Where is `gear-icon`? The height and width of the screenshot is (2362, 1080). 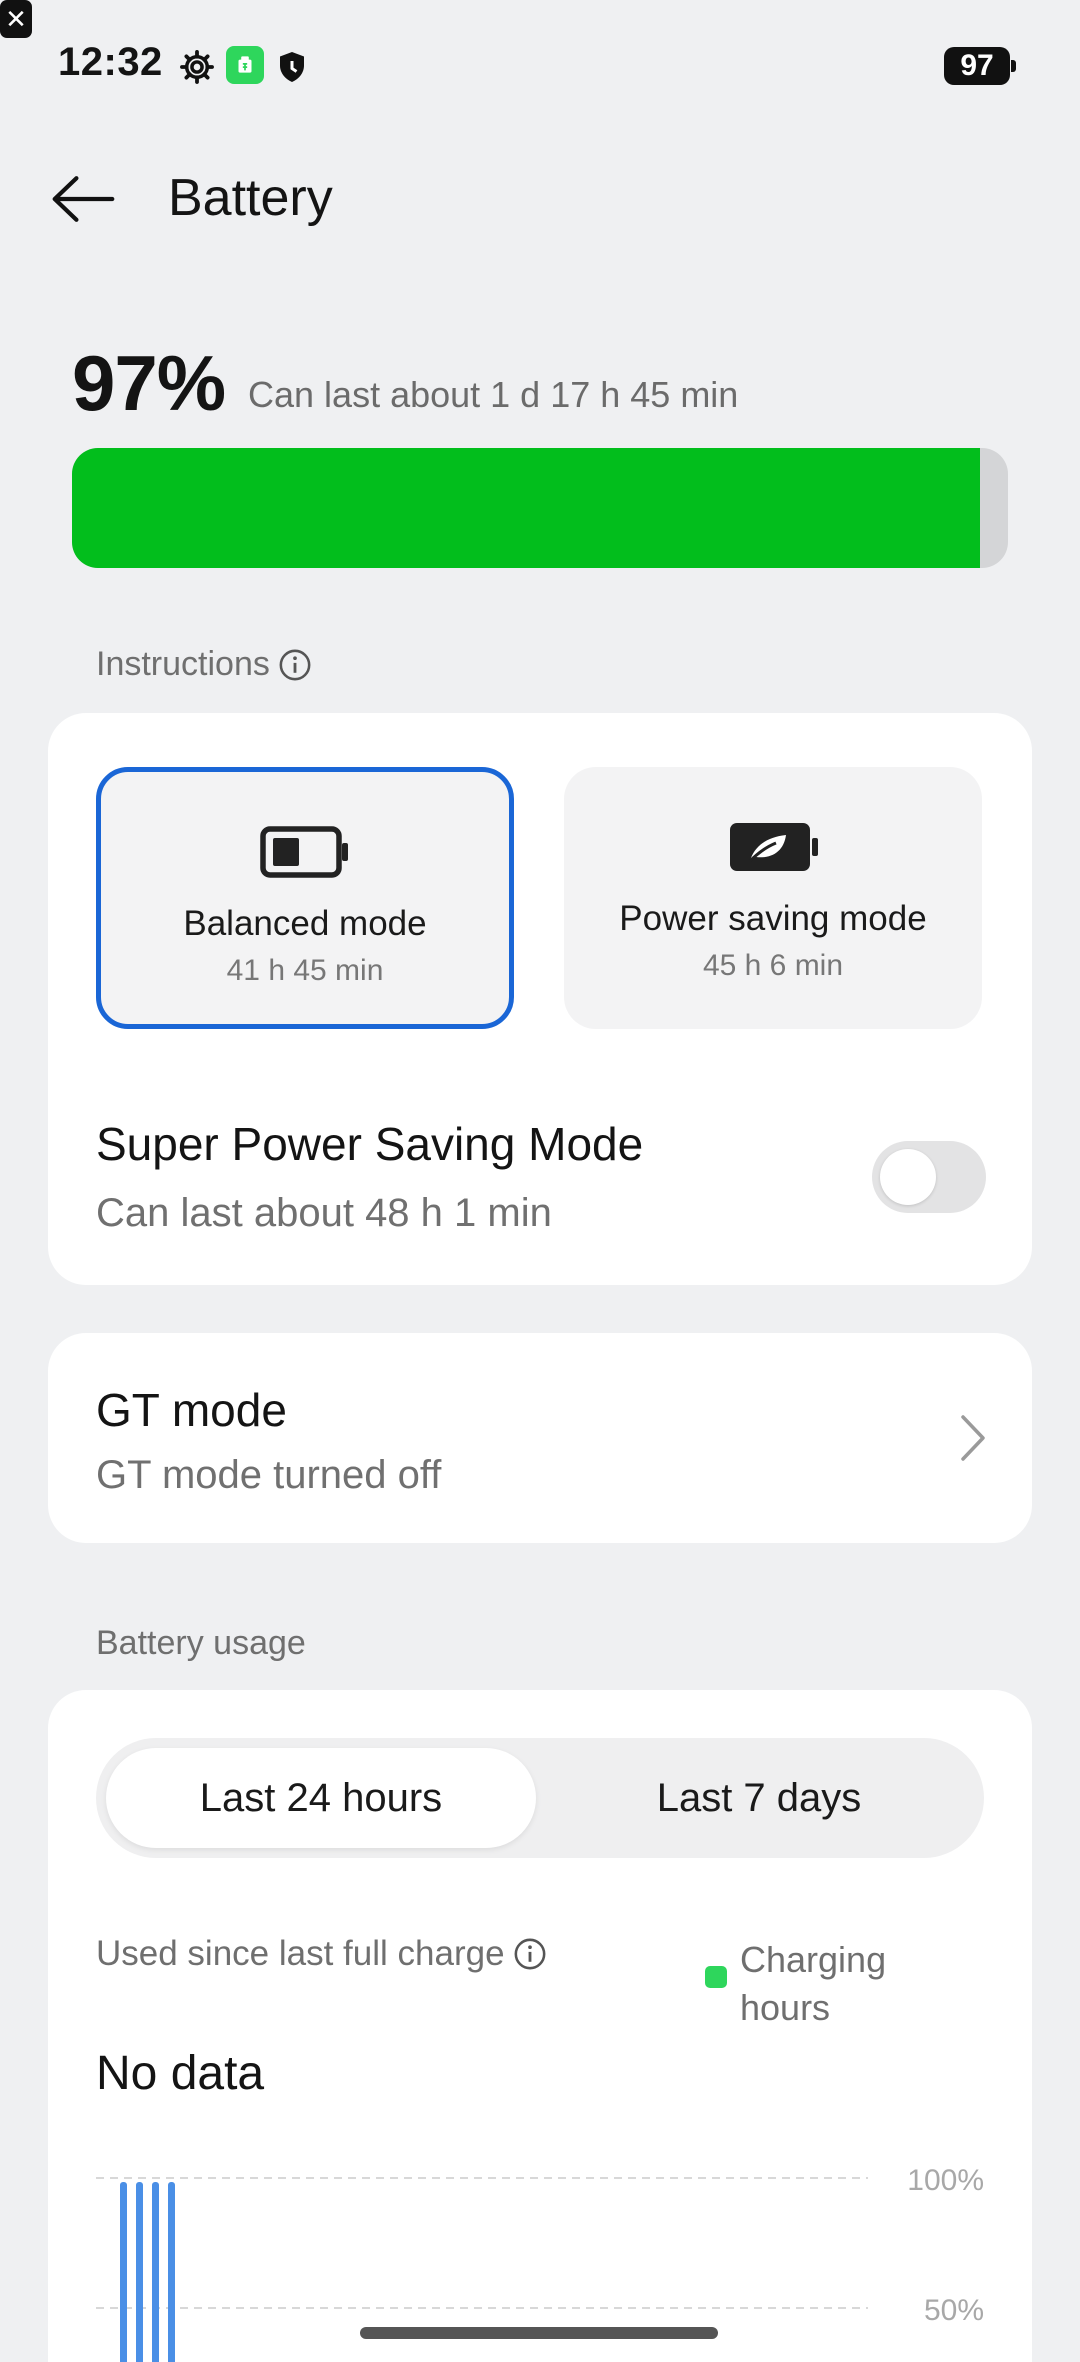
gear-icon is located at coordinates (197, 67).